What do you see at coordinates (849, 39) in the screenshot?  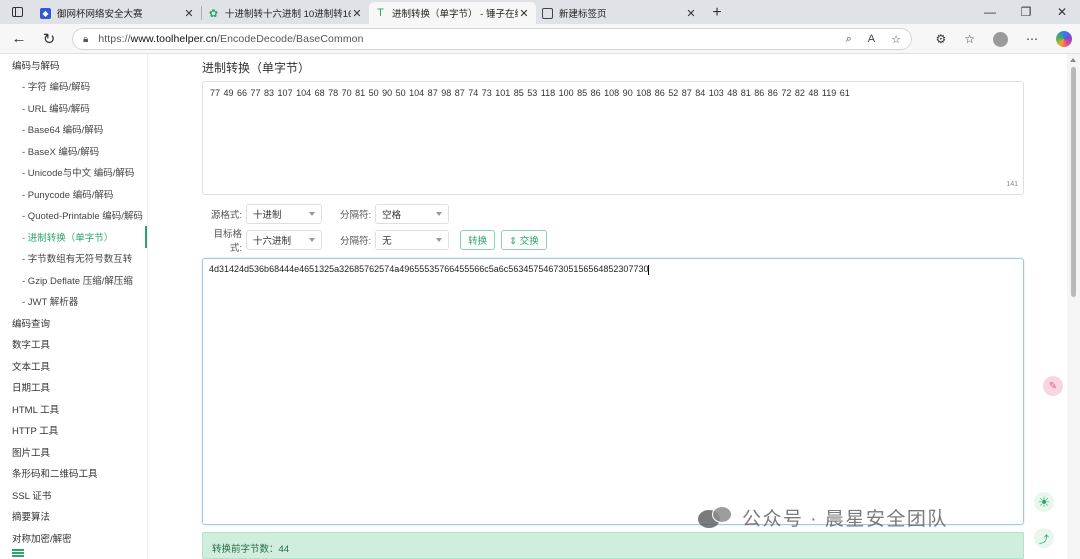 I see `zoom-icon: ⌕` at bounding box center [849, 39].